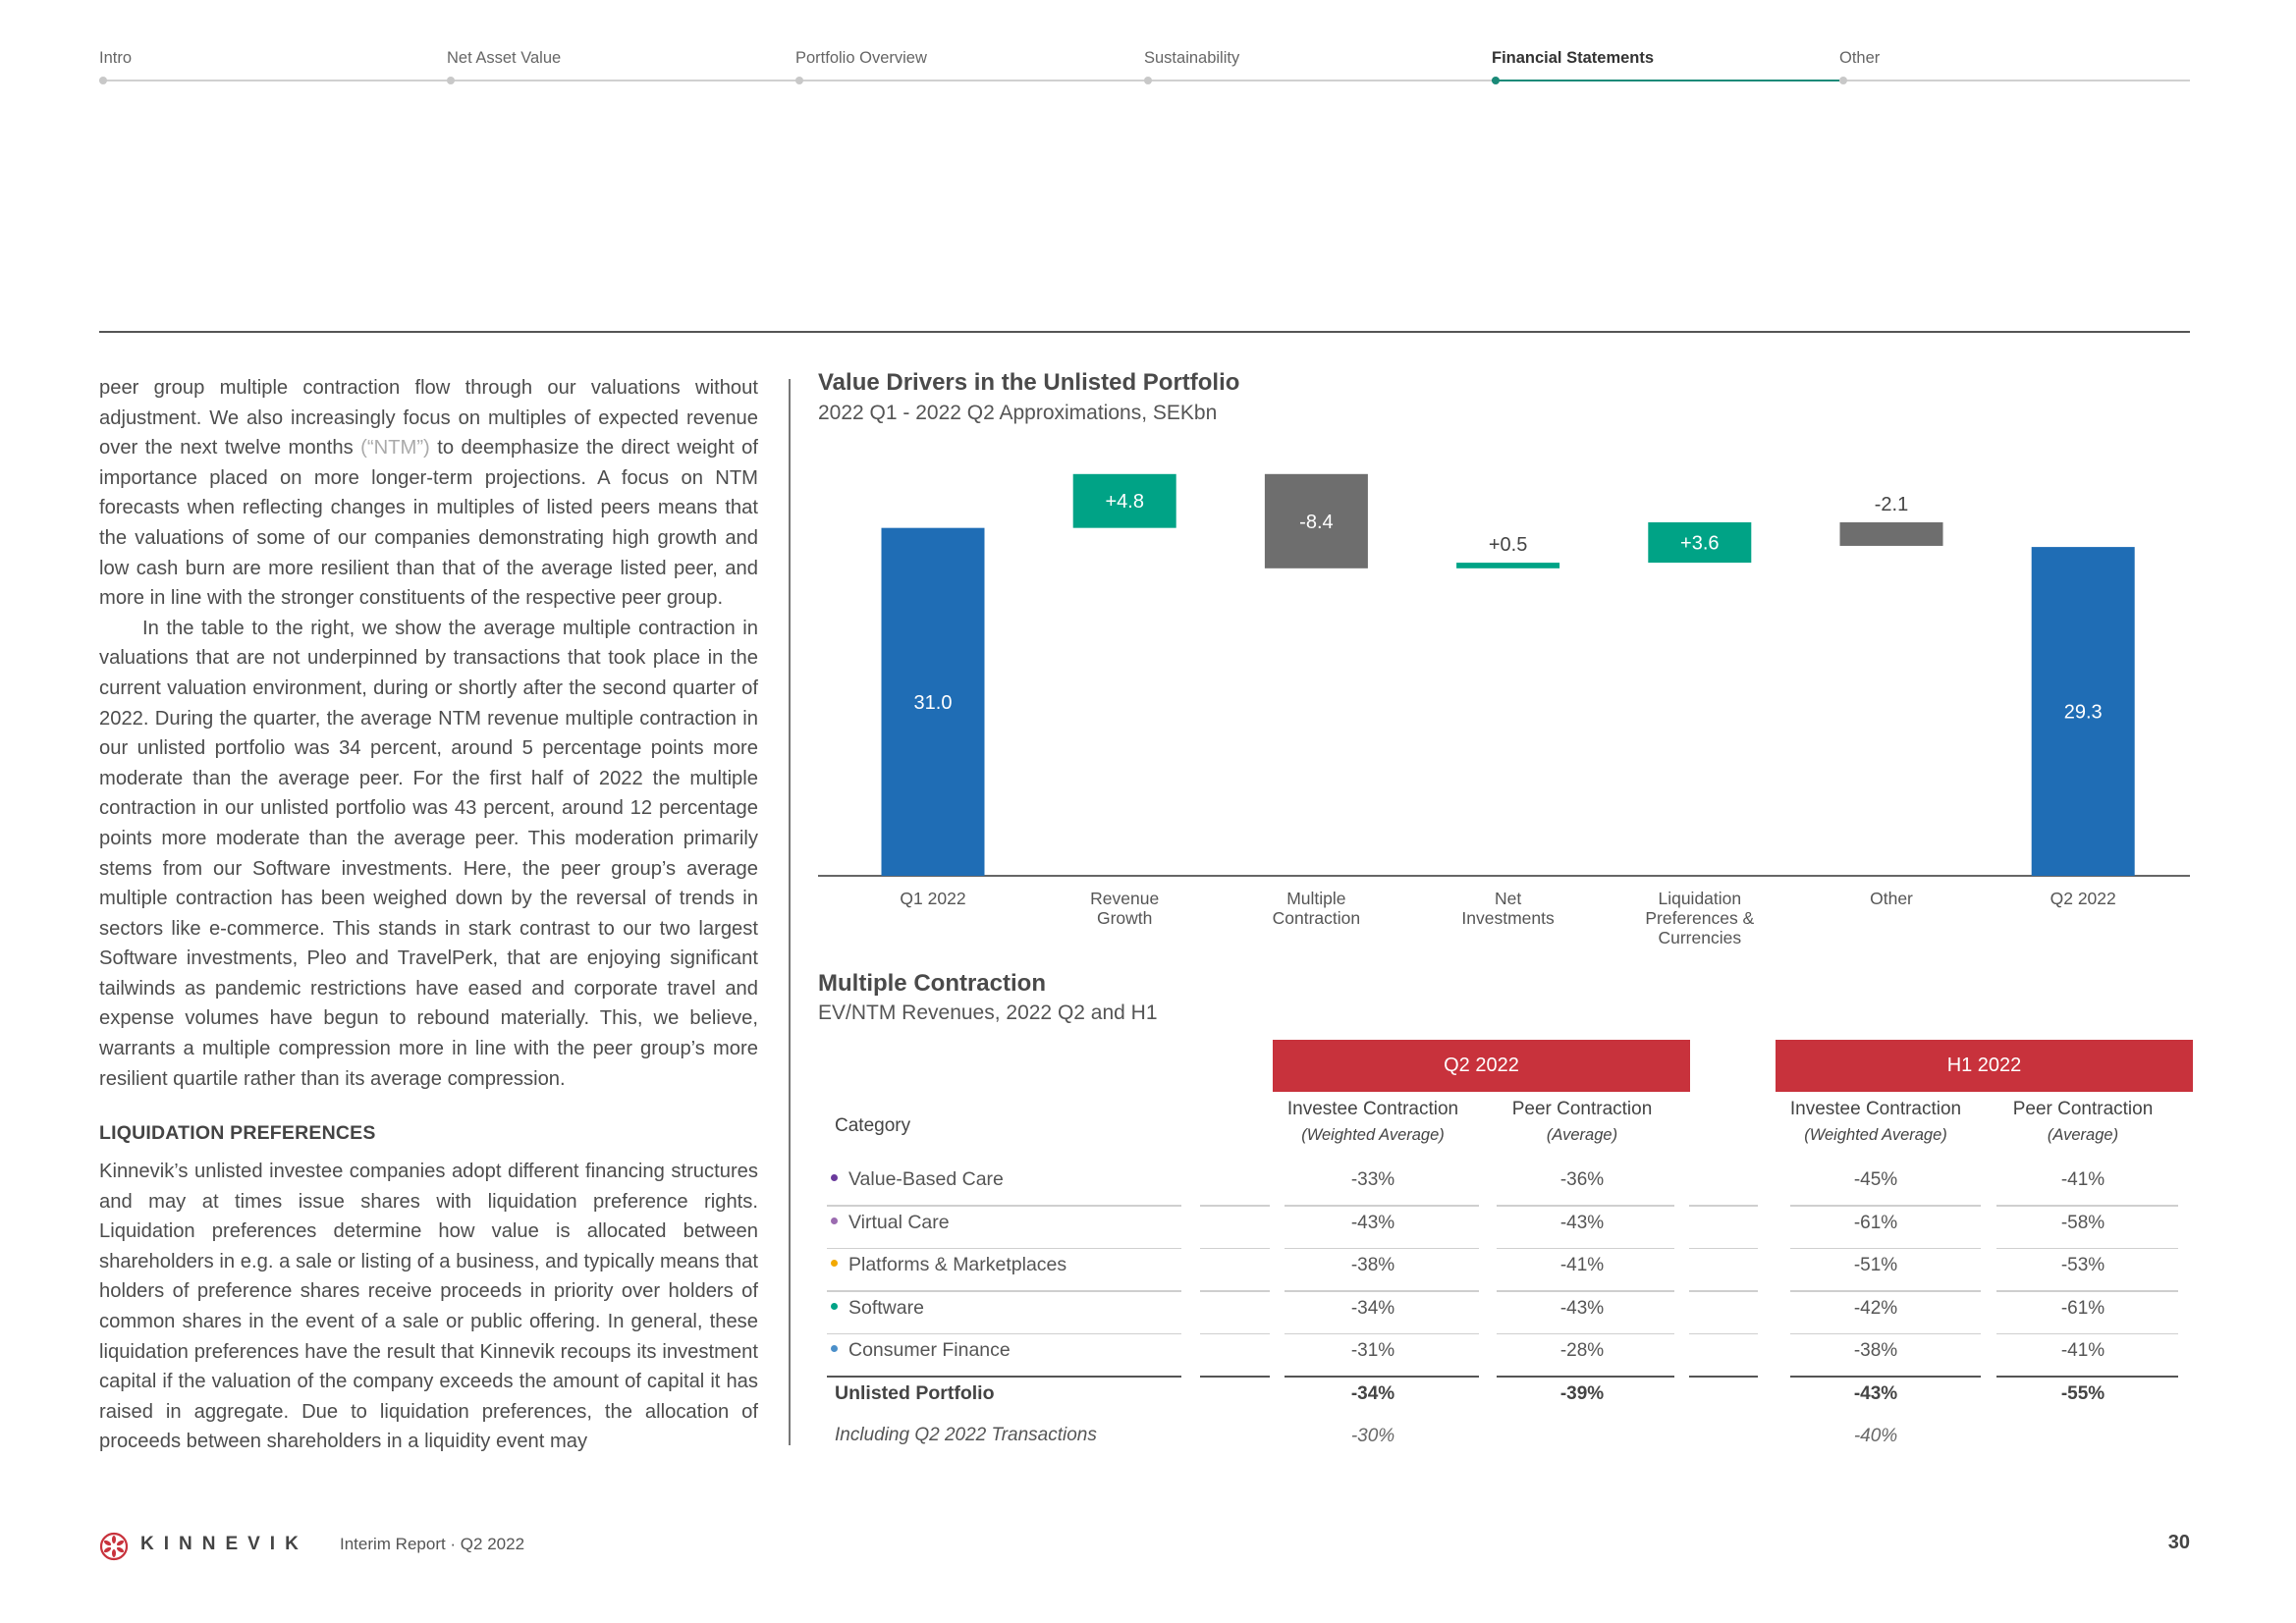 The image size is (2296, 1623). What do you see at coordinates (1859, 58) in the screenshot?
I see `nav-item-other: Other` at bounding box center [1859, 58].